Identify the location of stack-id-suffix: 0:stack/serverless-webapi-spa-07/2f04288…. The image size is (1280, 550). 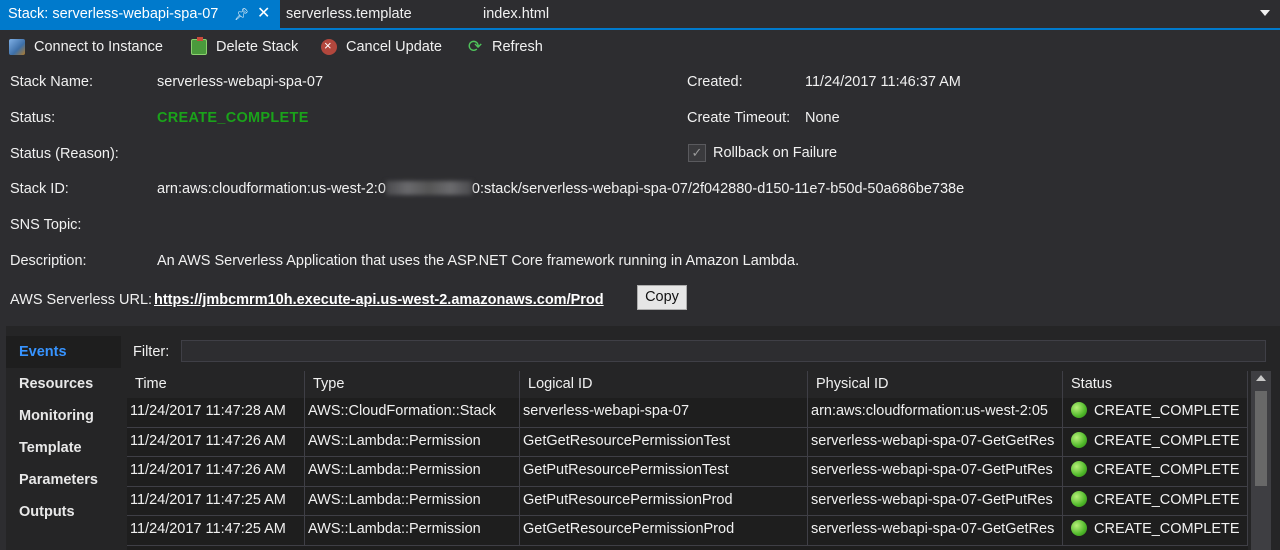
(718, 189).